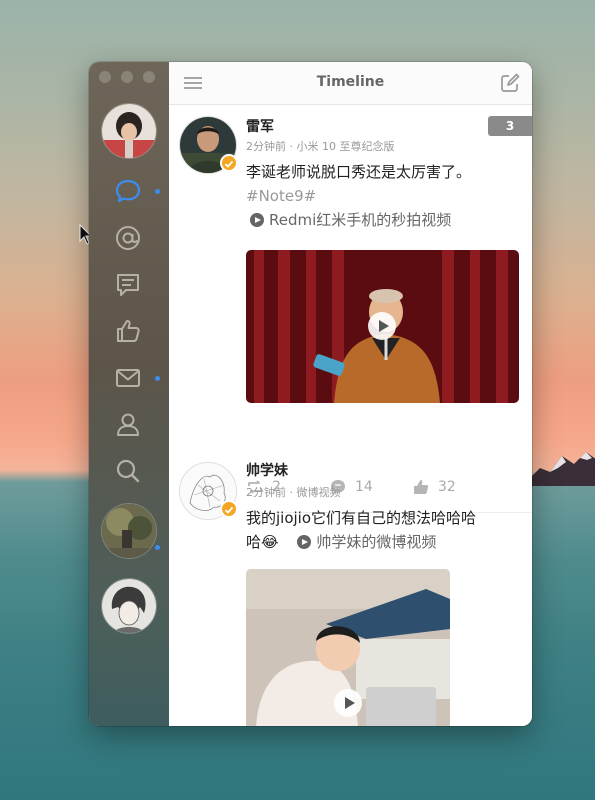 This screenshot has width=595, height=800. What do you see at coordinates (128, 191) in the screenshot?
I see `chat-bubble-icon` at bounding box center [128, 191].